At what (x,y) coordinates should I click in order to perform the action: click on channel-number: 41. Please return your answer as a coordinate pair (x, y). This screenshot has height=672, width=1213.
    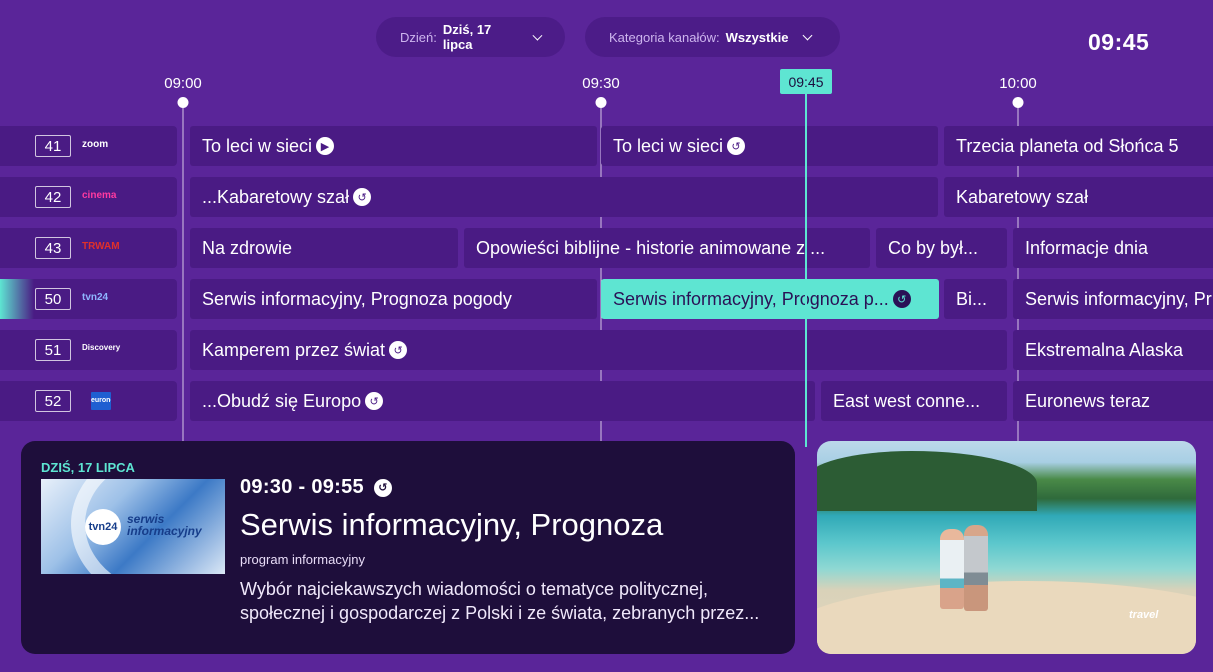
    Looking at the image, I should click on (53, 146).